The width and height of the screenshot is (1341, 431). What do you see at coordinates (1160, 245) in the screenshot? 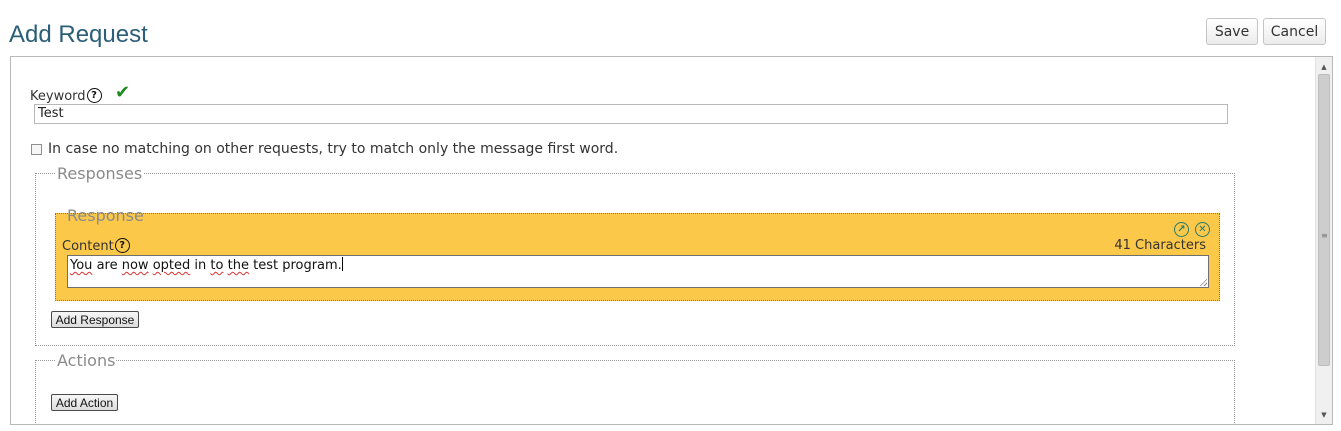
I see `char-count: 41 Characters` at bounding box center [1160, 245].